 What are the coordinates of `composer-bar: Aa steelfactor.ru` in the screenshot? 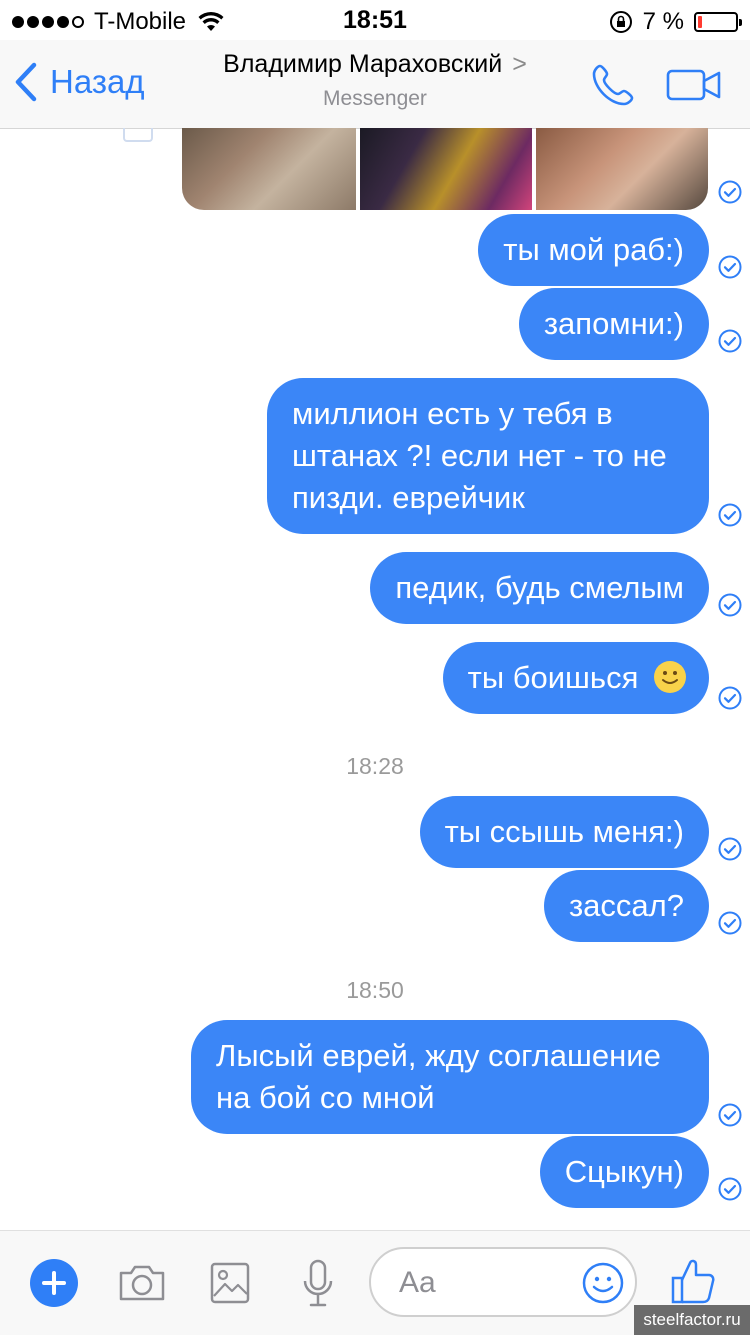 It's located at (375, 1282).